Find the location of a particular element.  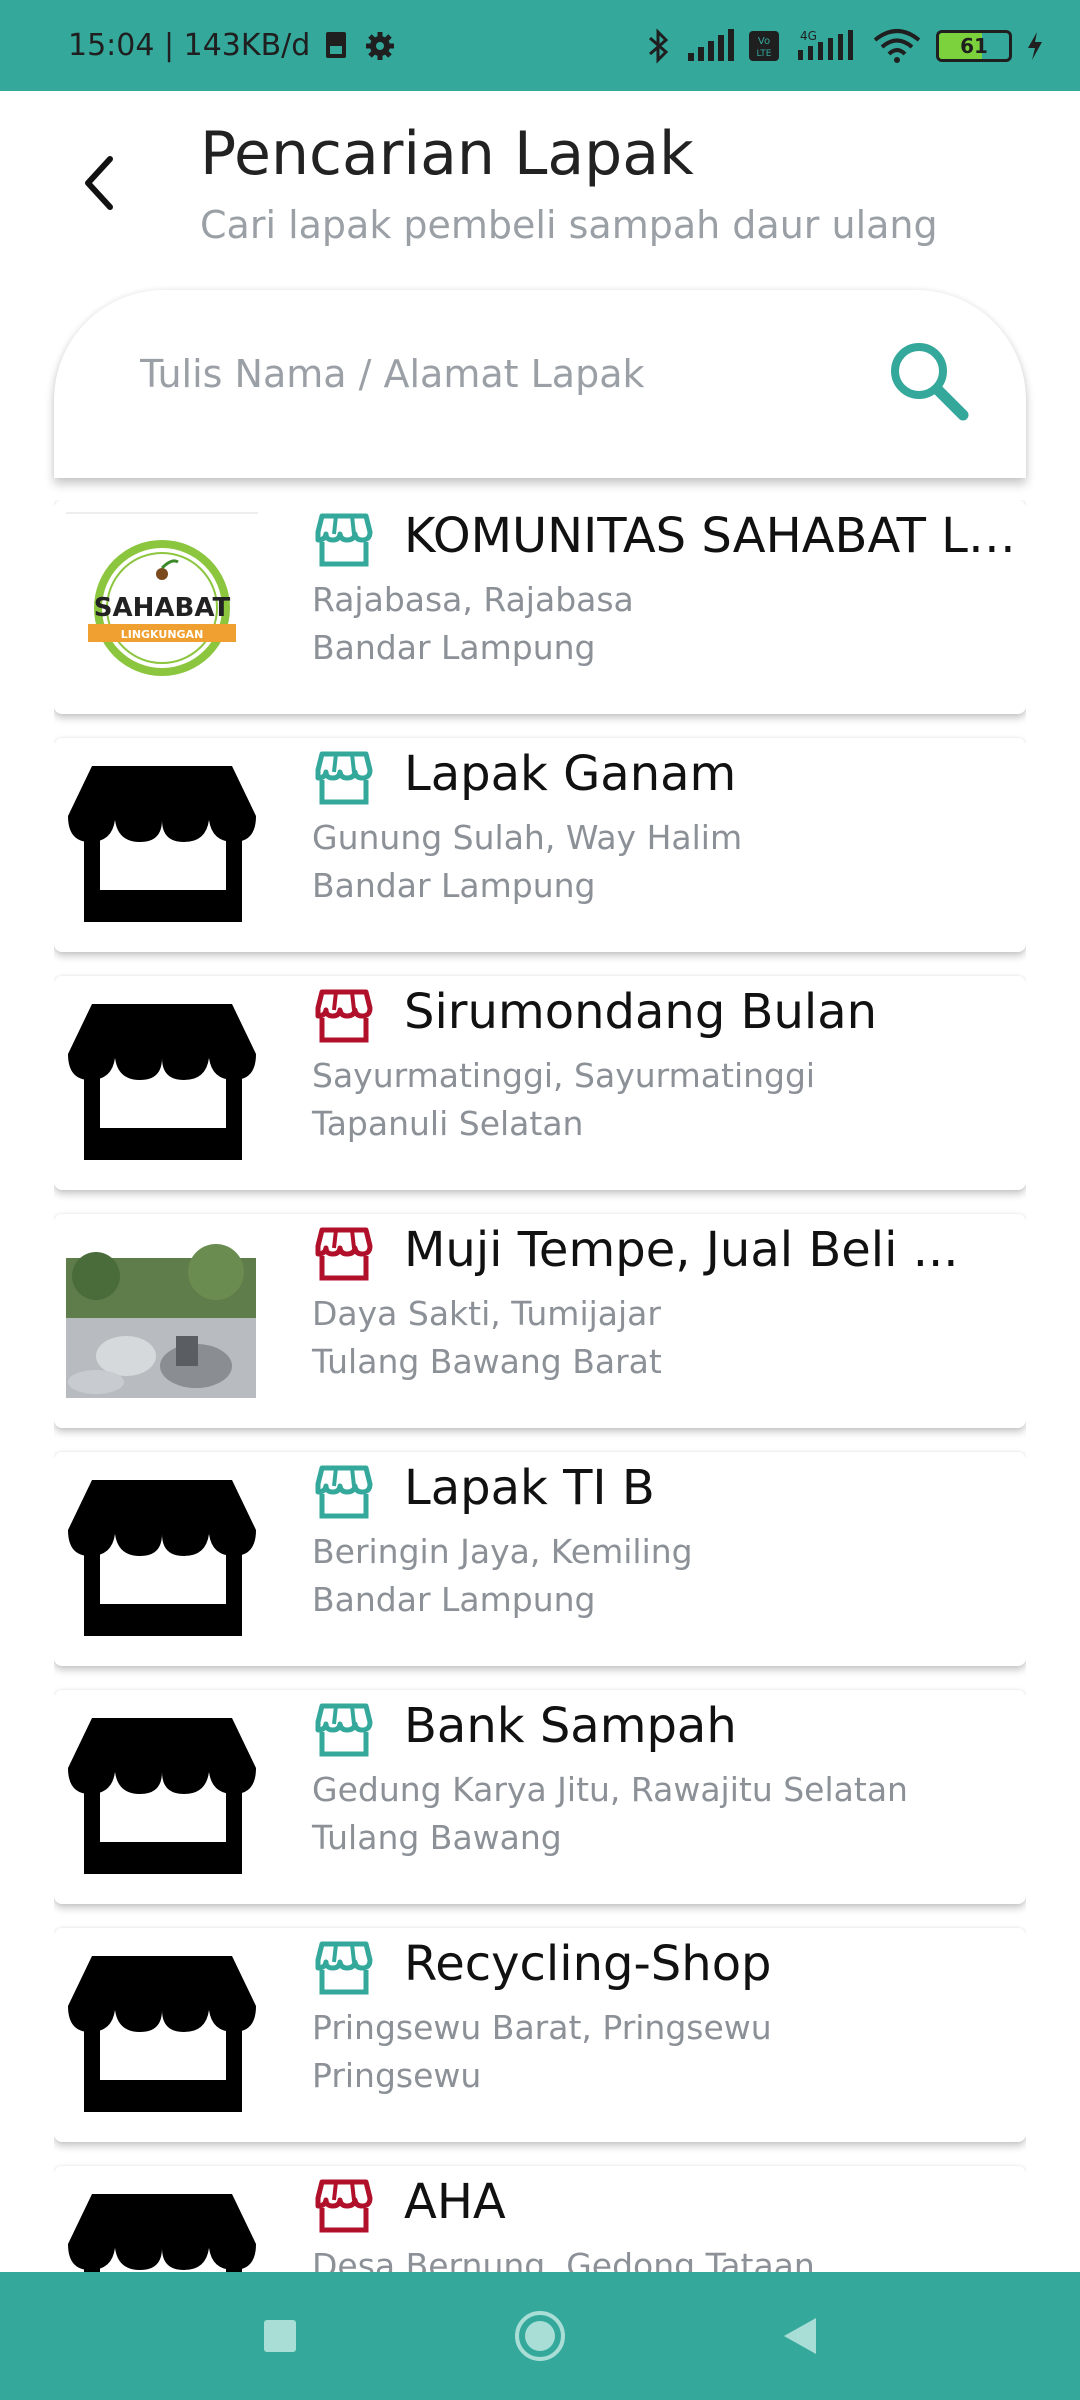

navigation-bar is located at coordinates (540, 2336).